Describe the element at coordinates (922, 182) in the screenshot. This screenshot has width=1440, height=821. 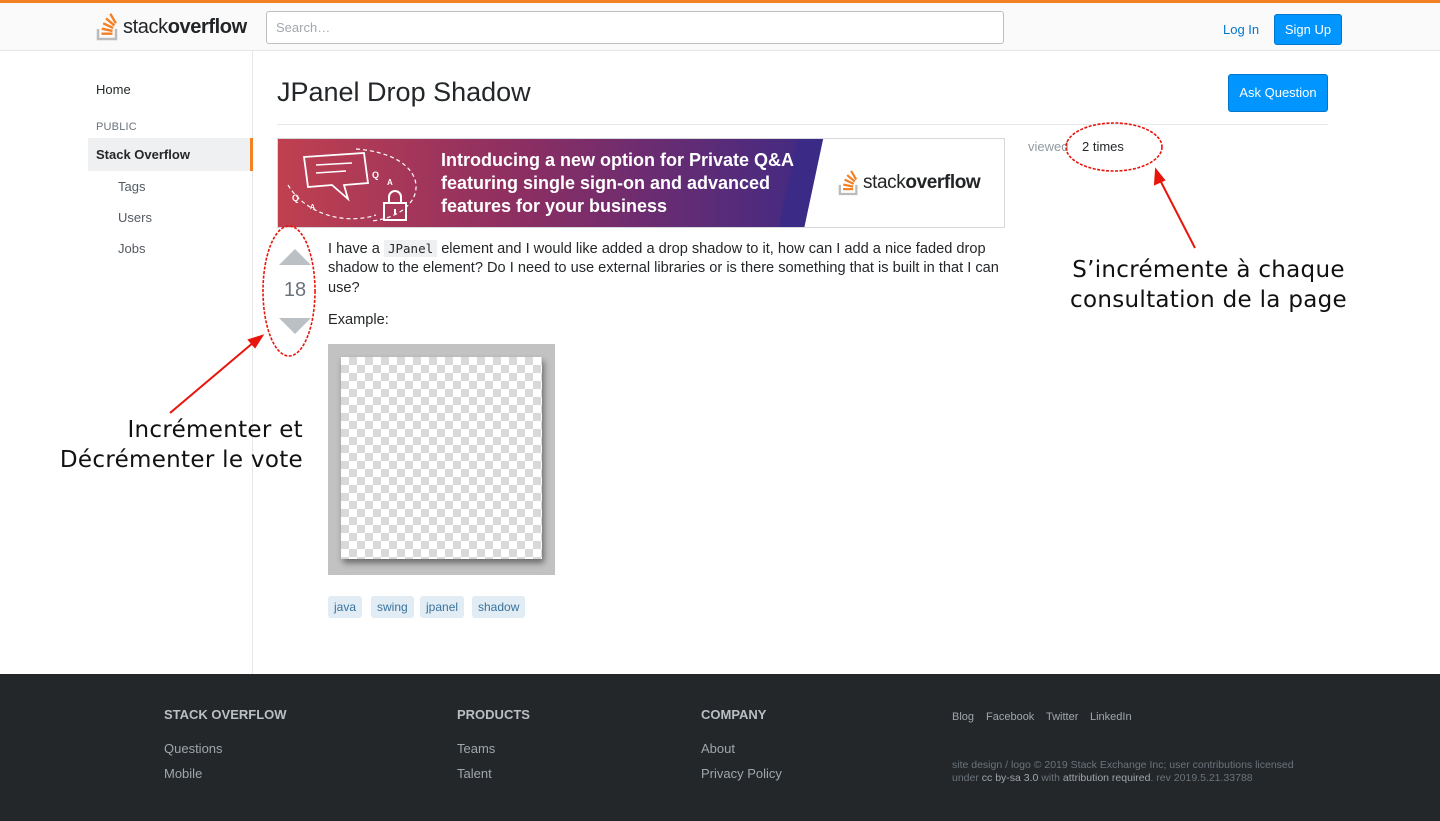
I see `banner-logo-wordmark: stackoverflow` at that location.